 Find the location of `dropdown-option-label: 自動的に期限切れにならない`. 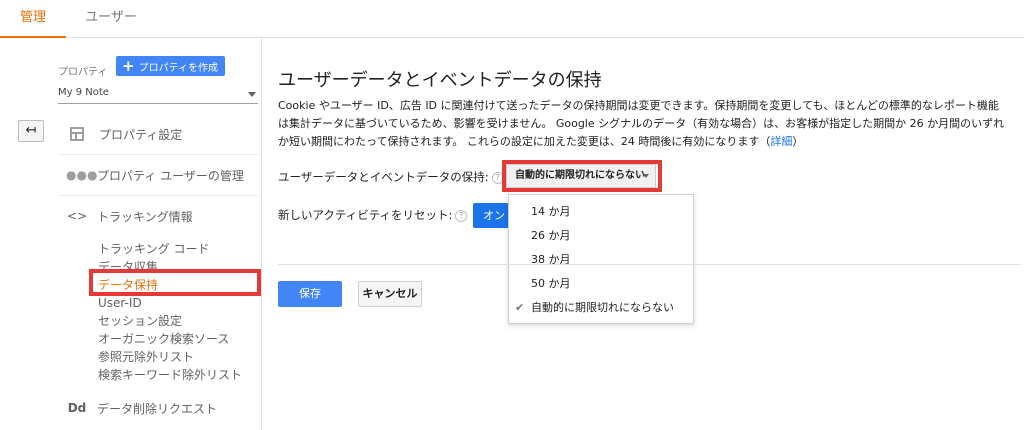

dropdown-option-label: 自動的に期限切れにならない is located at coordinates (602, 307).